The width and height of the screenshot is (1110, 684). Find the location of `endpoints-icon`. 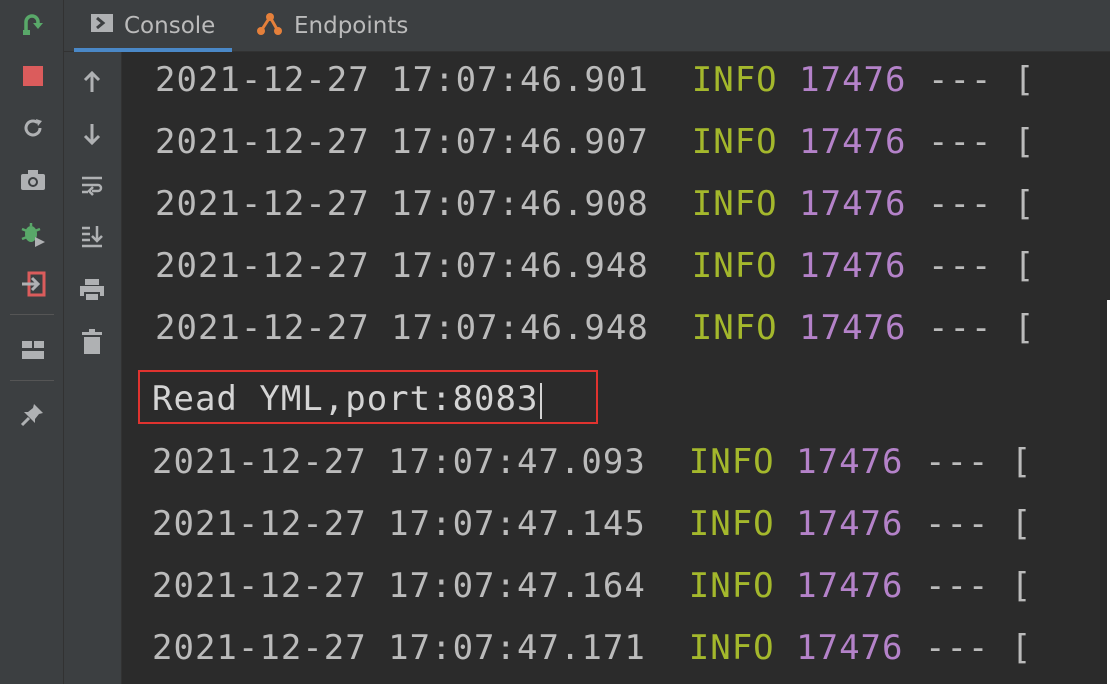

endpoints-icon is located at coordinates (270, 26).